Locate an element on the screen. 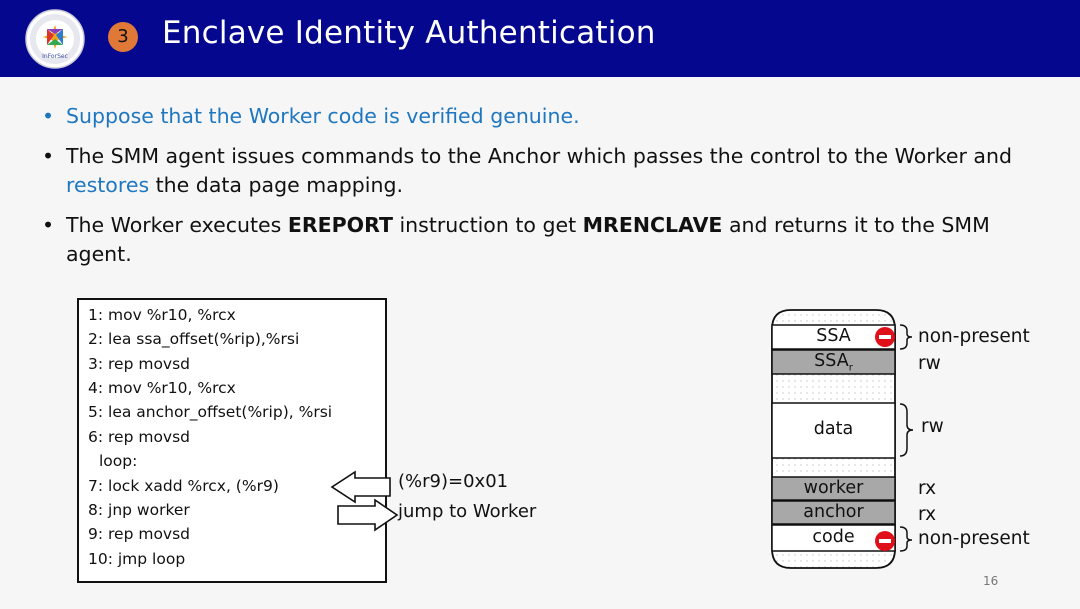 The image size is (1080, 609). perm-label-worker: rx is located at coordinates (927, 488).